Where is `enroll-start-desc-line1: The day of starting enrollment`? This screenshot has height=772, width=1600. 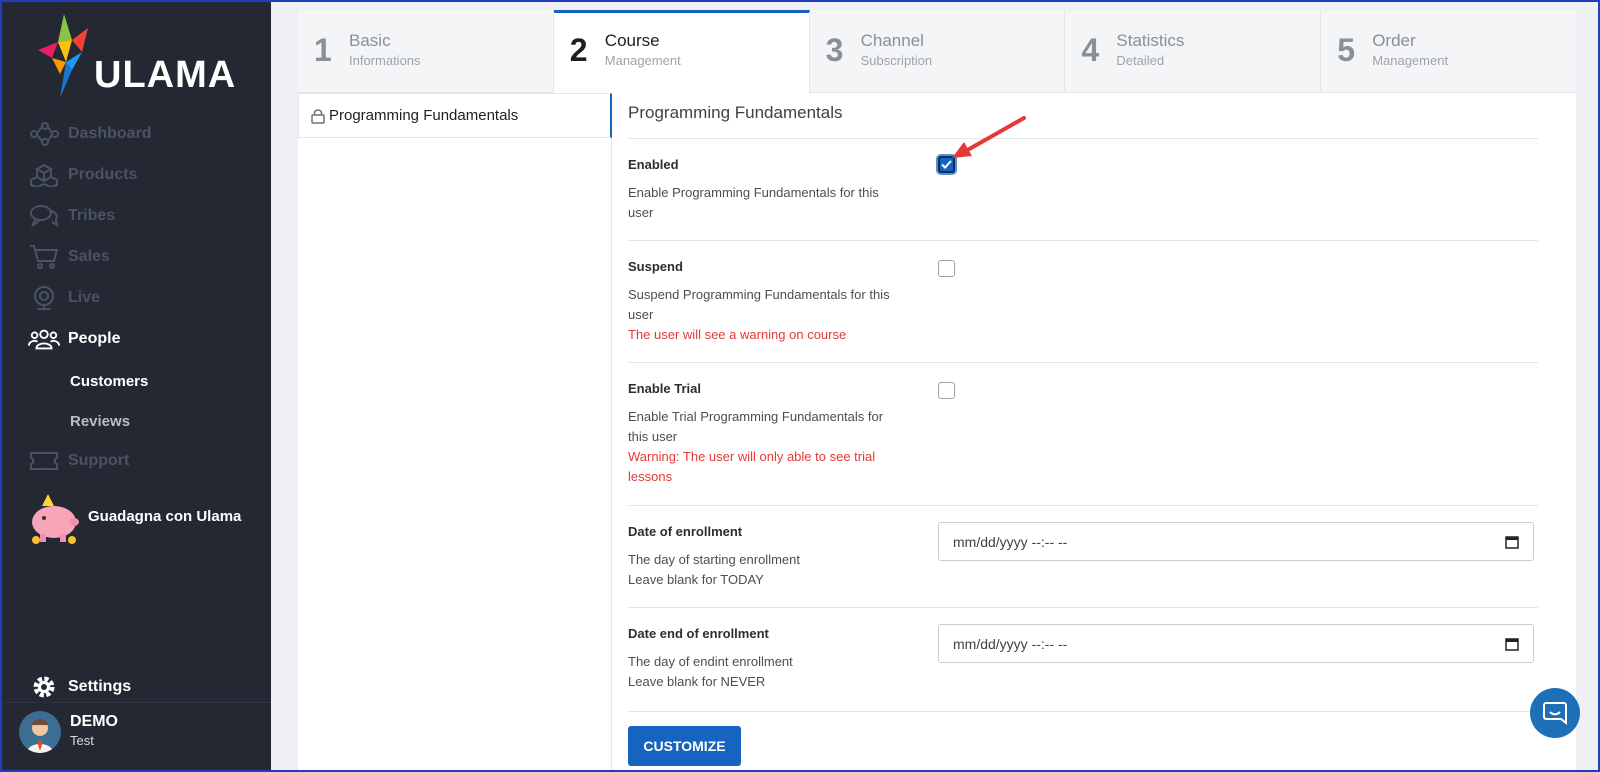
enroll-start-desc-line1: The day of starting enrollment is located at coordinates (714, 559).